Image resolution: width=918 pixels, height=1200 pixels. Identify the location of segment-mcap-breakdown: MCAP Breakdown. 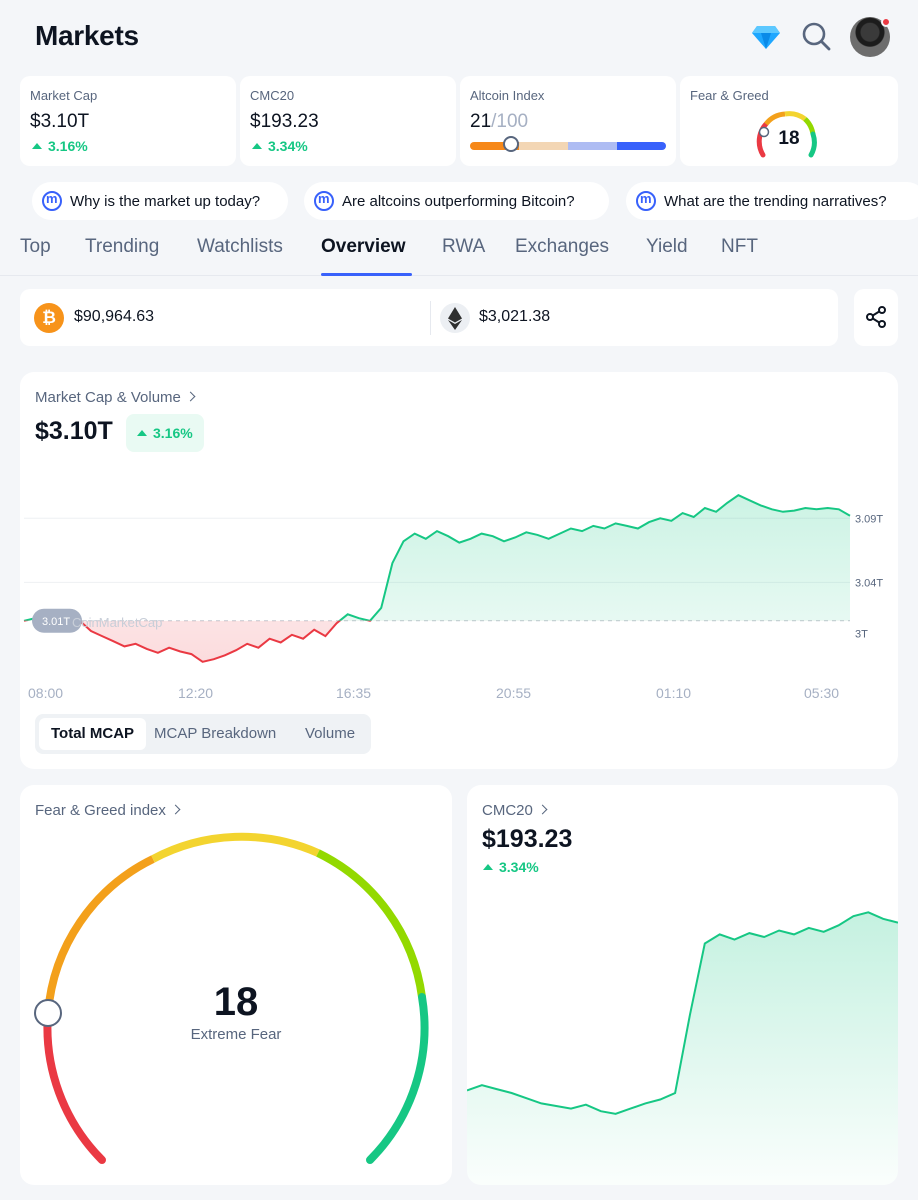
(215, 734).